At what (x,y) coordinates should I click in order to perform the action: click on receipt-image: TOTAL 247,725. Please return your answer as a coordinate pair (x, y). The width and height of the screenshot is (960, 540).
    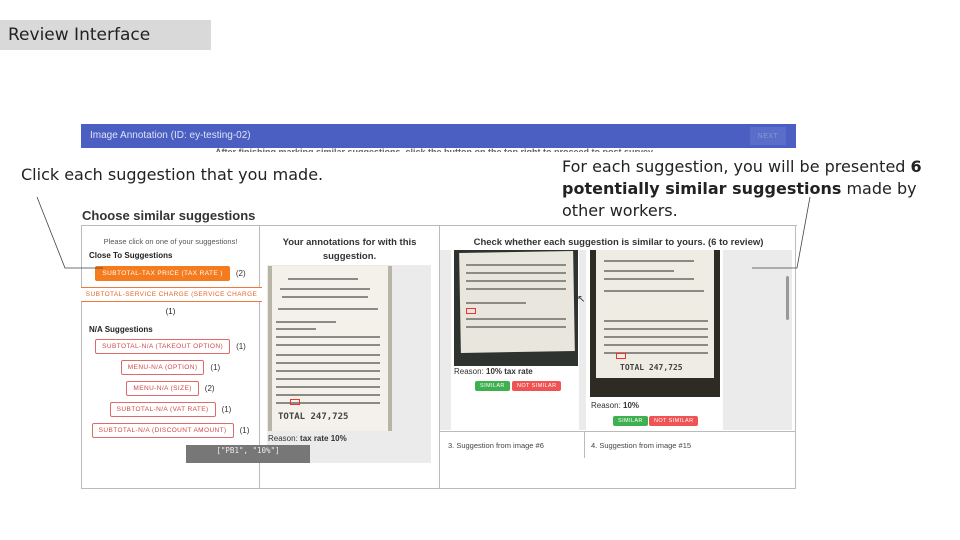
    Looking at the image, I should click on (330, 348).